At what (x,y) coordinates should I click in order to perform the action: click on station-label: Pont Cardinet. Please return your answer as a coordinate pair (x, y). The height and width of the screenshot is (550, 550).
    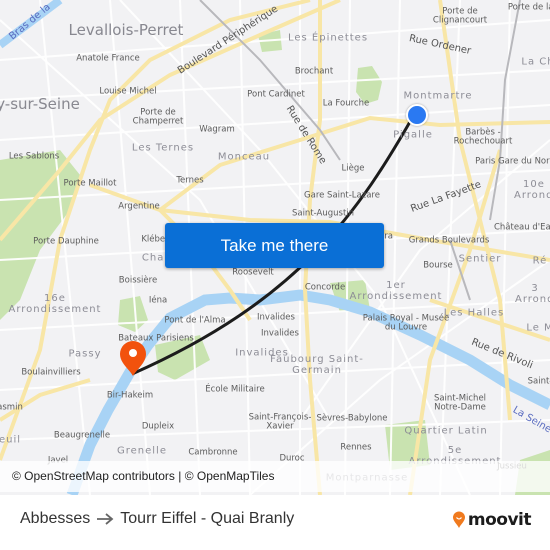
    Looking at the image, I should click on (276, 94).